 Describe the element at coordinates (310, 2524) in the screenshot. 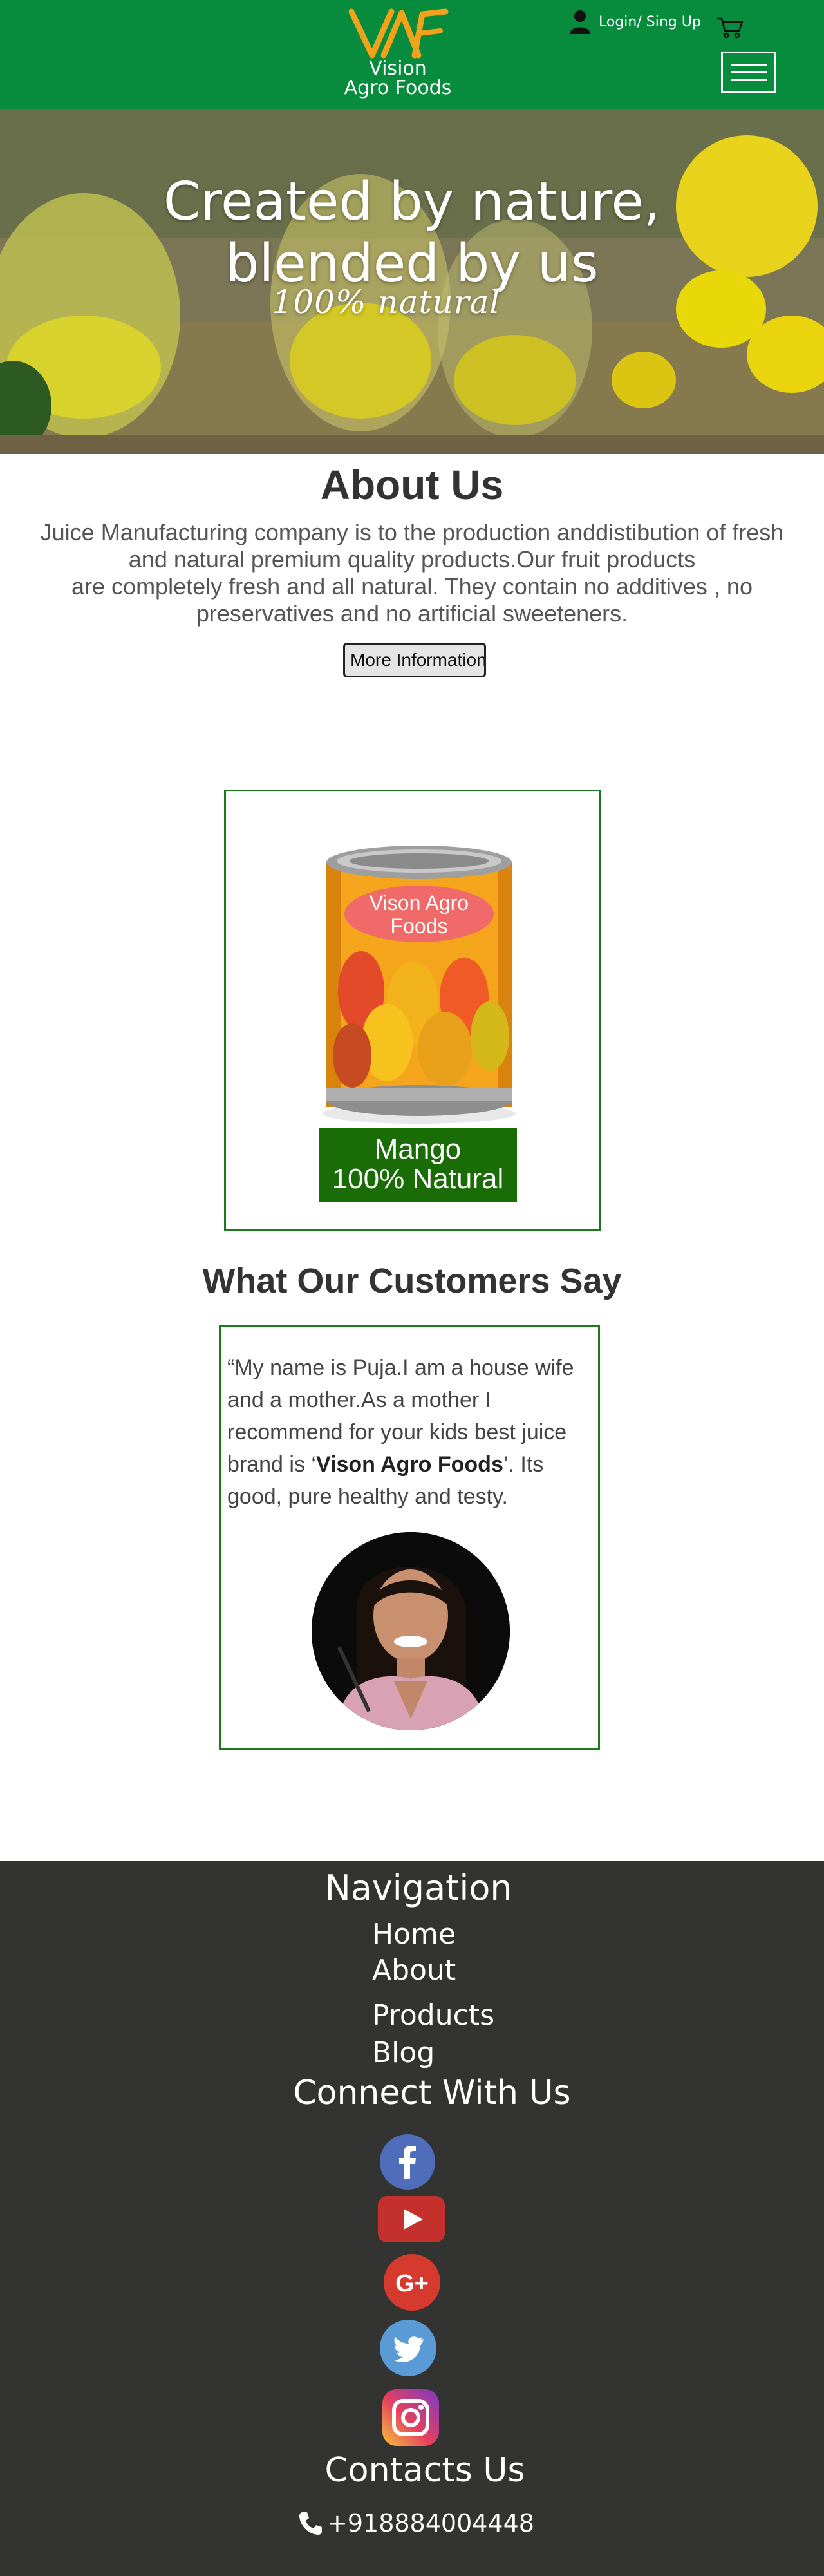

I see `phone-icon` at that location.